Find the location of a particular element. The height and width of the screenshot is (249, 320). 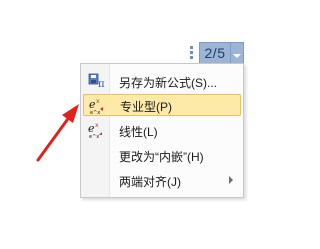

svg-text: π is located at coordinates (101, 84).